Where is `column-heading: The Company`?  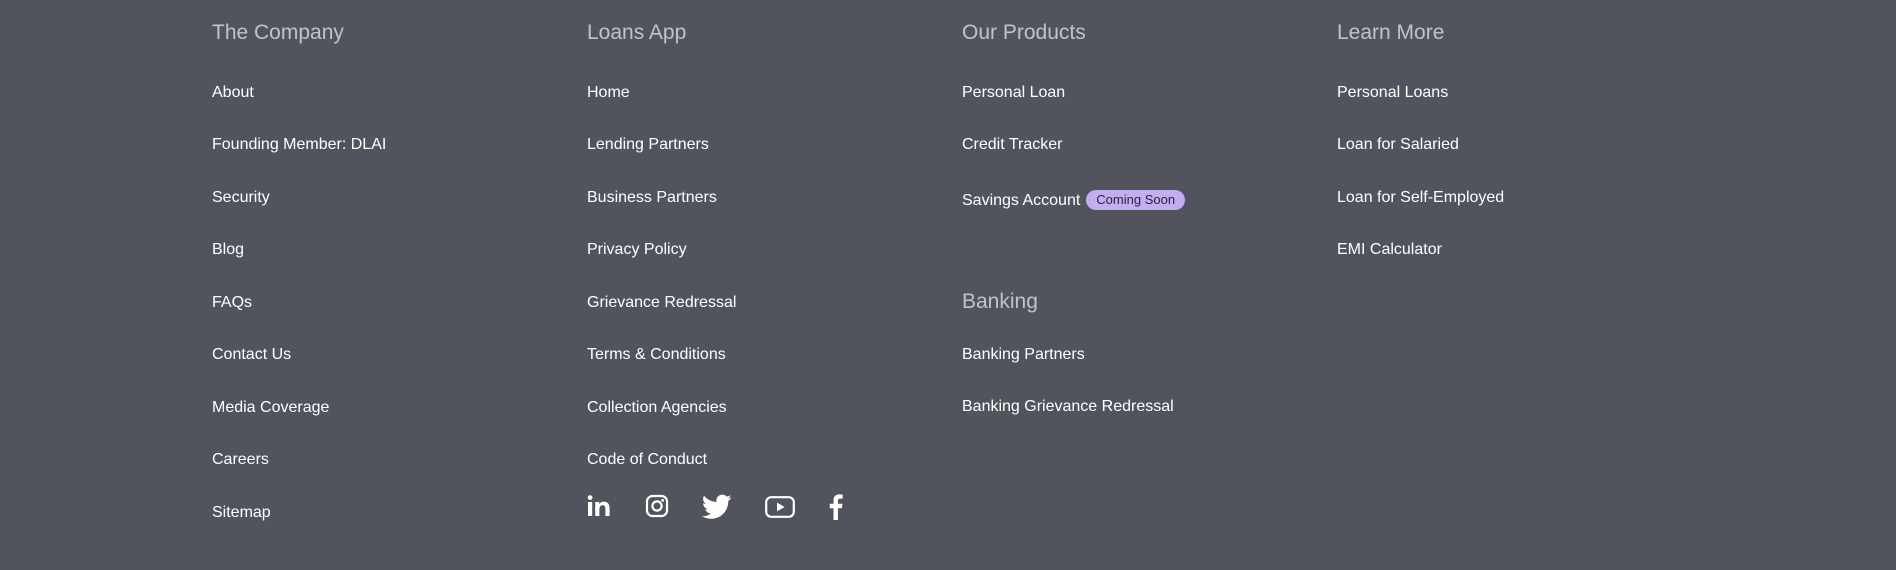
column-heading: The Company is located at coordinates (278, 32).